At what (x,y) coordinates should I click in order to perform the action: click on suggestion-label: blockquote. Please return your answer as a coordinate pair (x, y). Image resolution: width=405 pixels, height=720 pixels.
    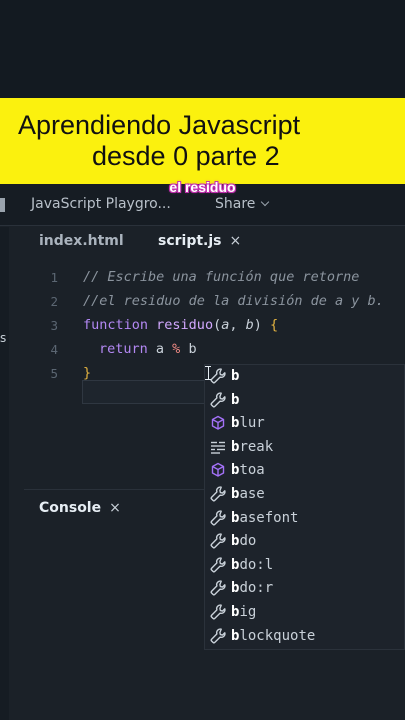
    Looking at the image, I should click on (273, 636).